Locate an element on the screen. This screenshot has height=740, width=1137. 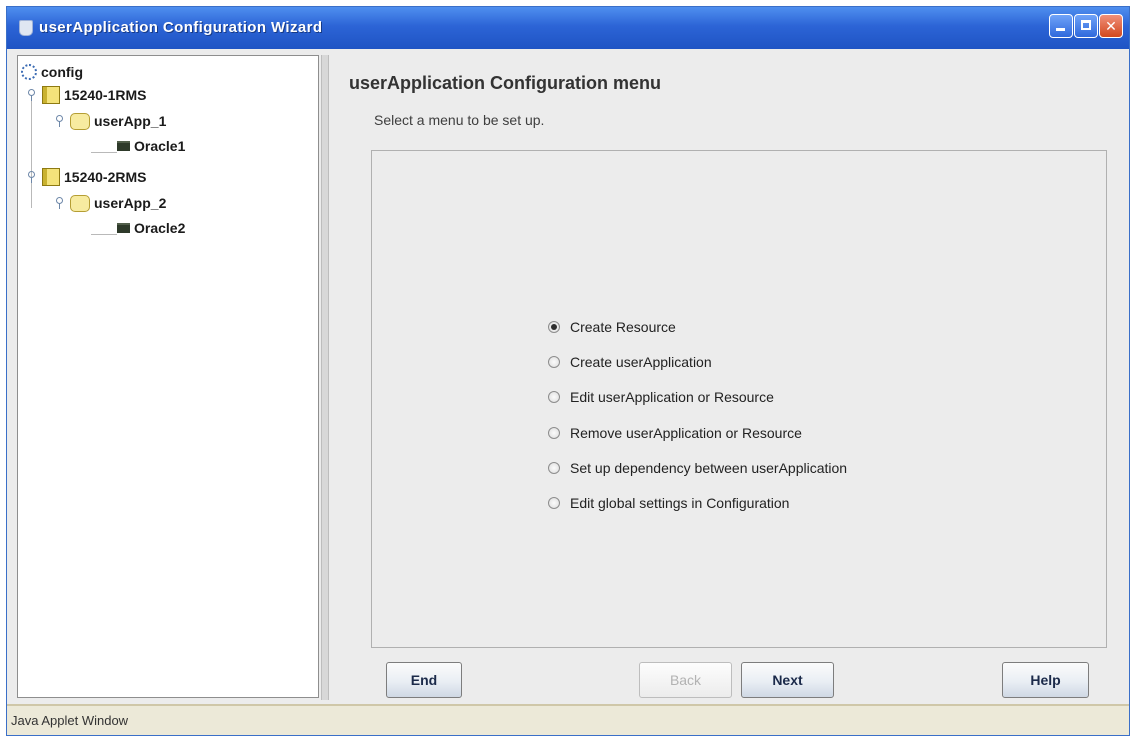
tree-node-label: userApp_2 is located at coordinates (130, 203).